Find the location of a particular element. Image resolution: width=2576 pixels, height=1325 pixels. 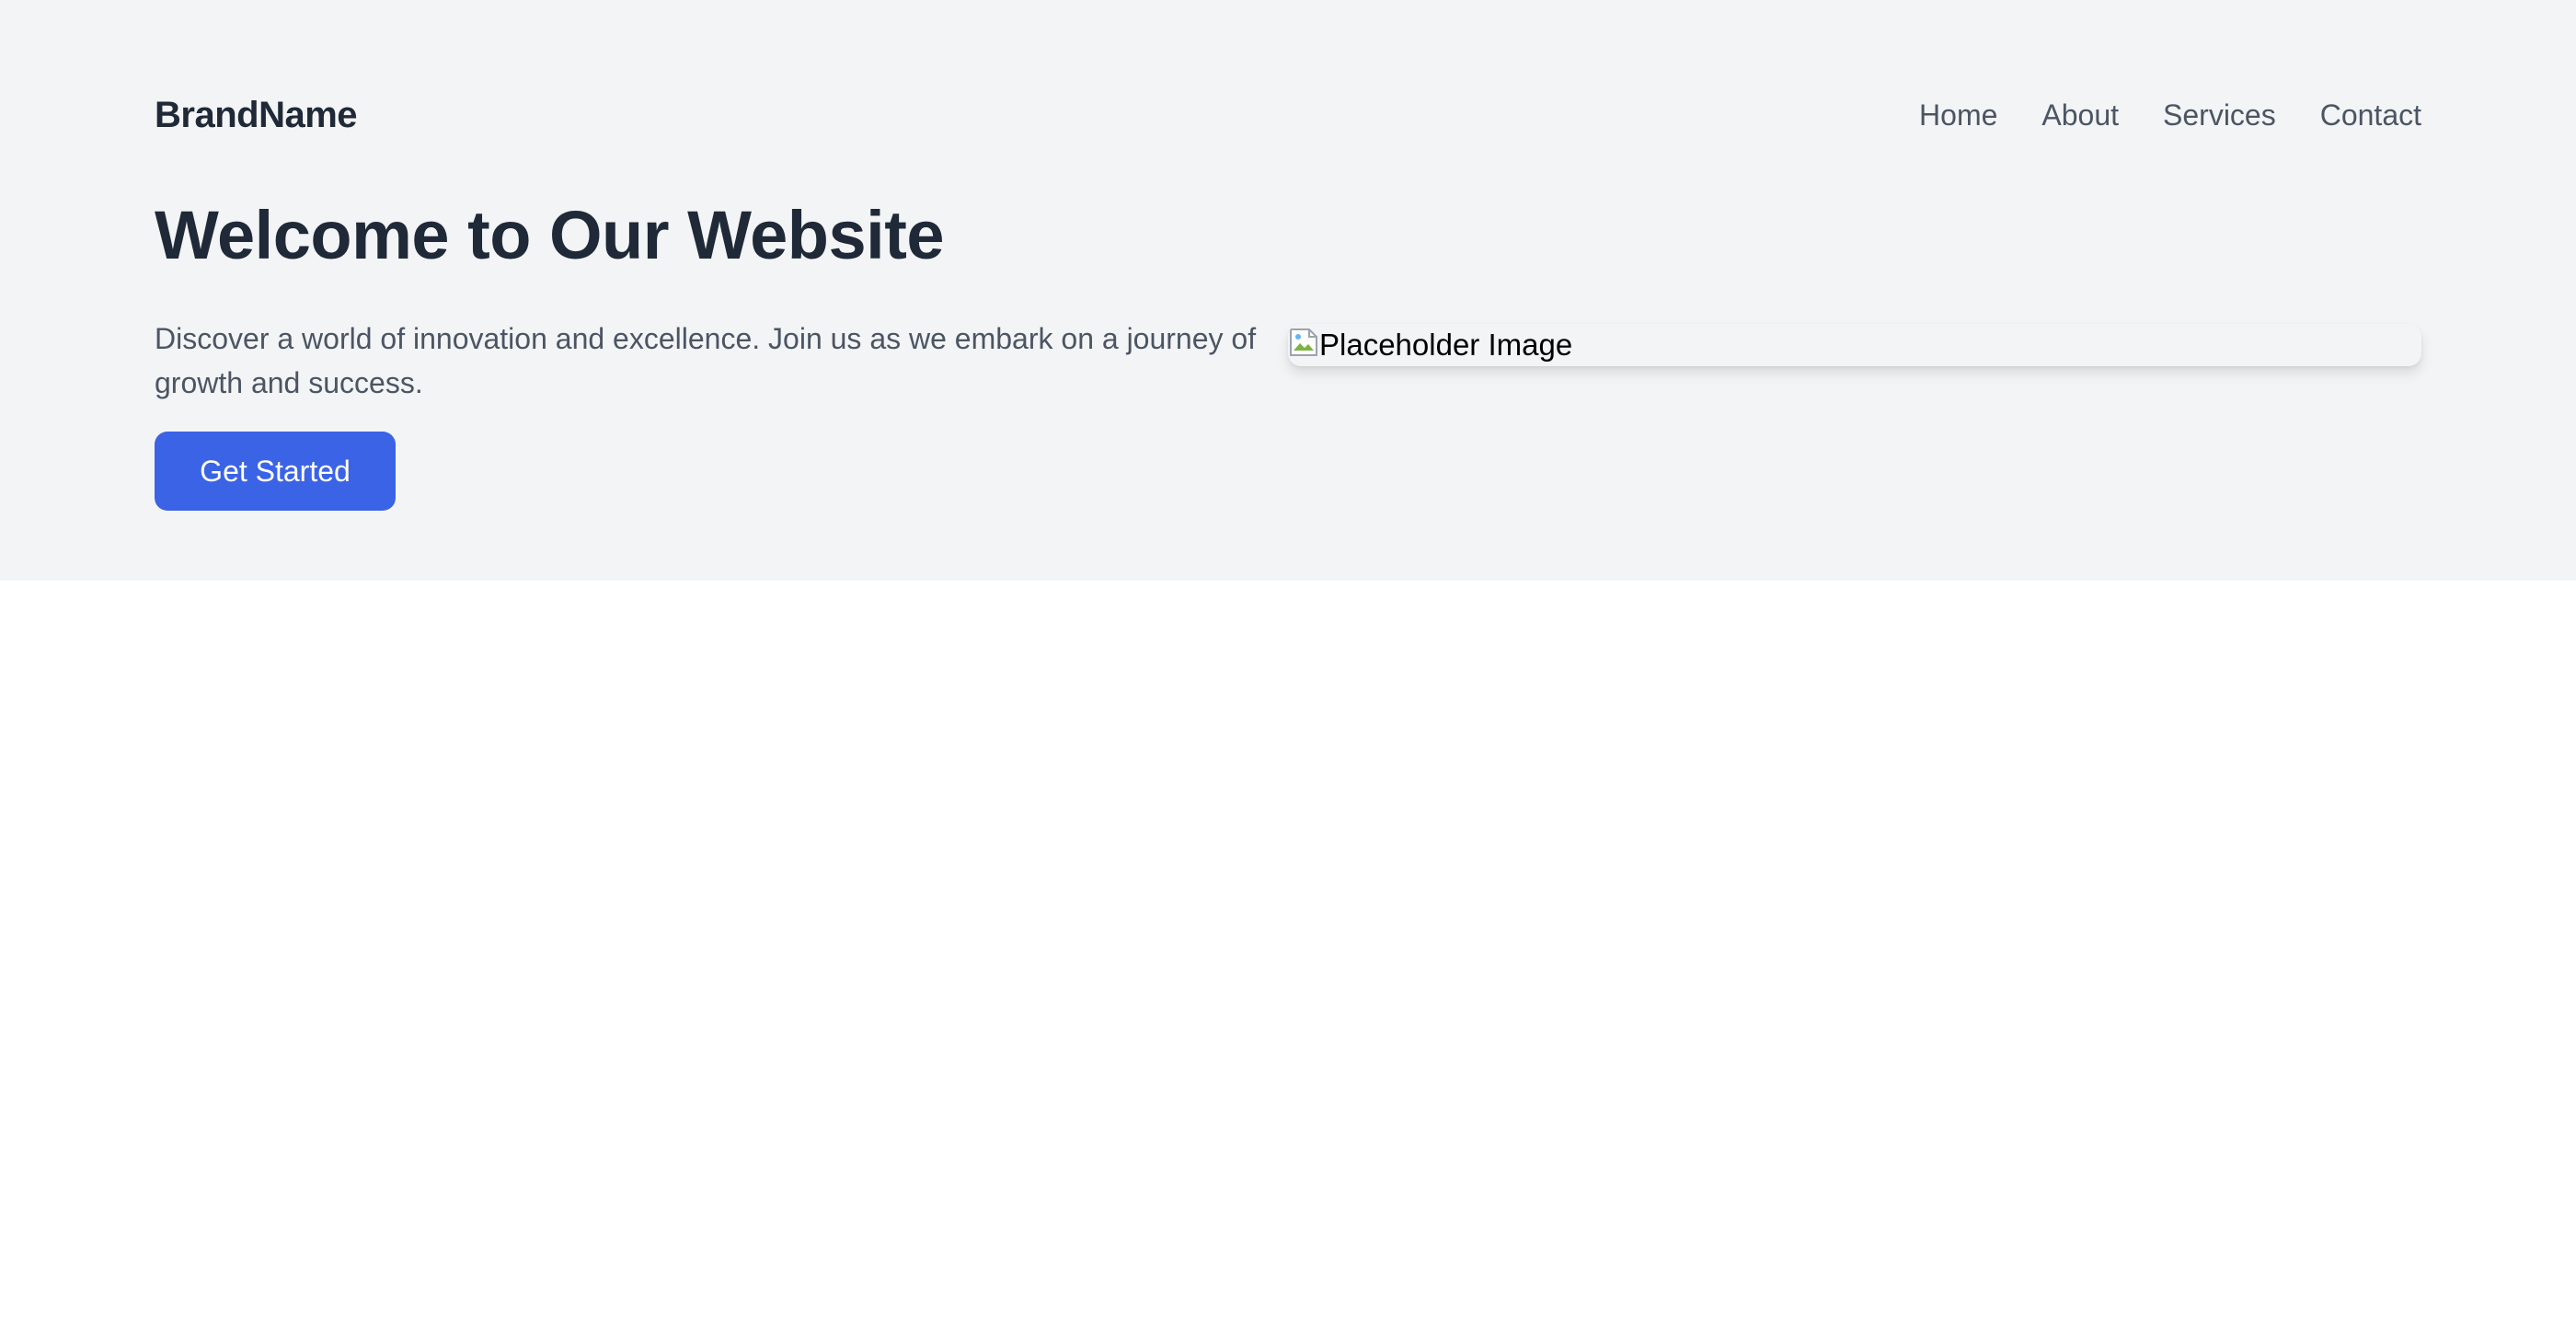

hero-image: Placeholder Image is located at coordinates (1854, 345).